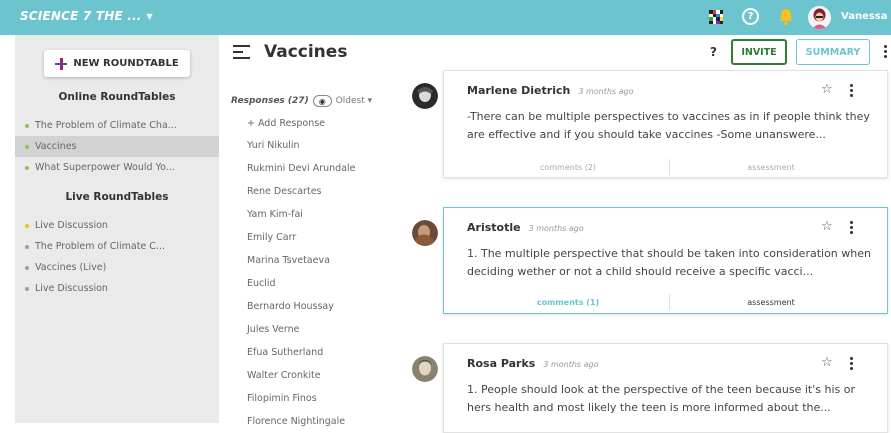 This screenshot has height=433, width=891. I want to click on respondent-item: Euclid, so click(261, 283).